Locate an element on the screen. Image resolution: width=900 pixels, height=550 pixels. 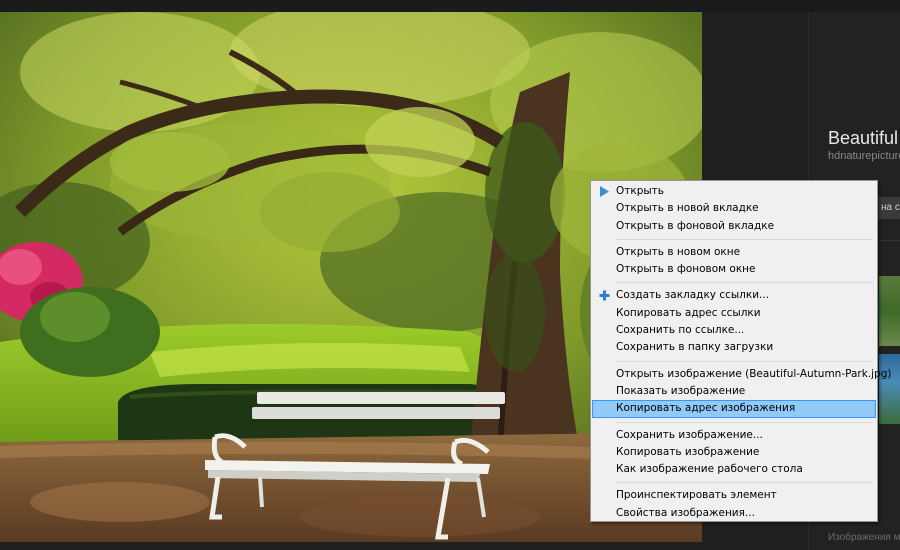
menu-item-1-0: Открыть в новом окне is located at coordinates (734, 252).